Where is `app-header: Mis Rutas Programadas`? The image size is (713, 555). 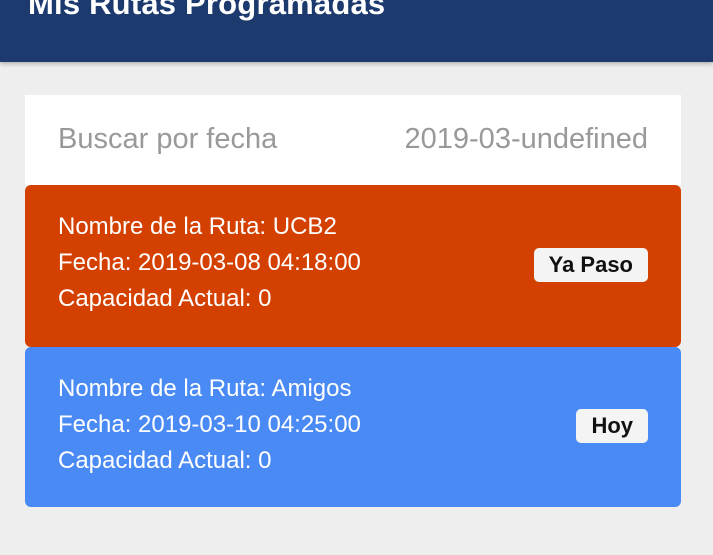
app-header: Mis Rutas Programadas is located at coordinates (356, 31).